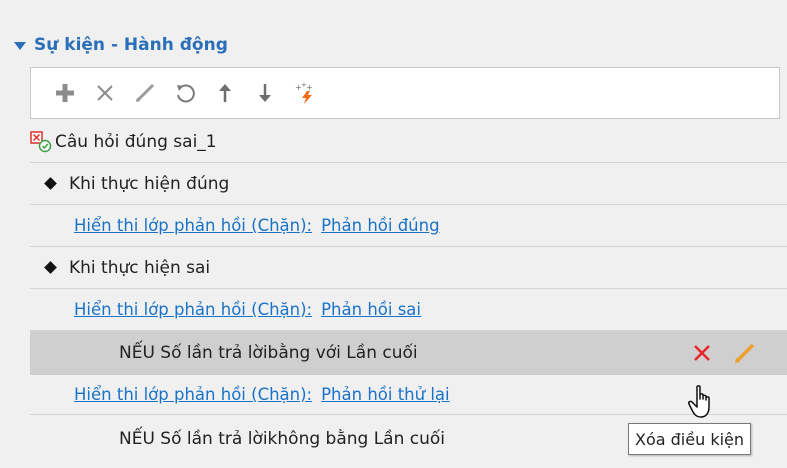 This screenshot has height=468, width=787. I want to click on move-up-icon, so click(225, 93).